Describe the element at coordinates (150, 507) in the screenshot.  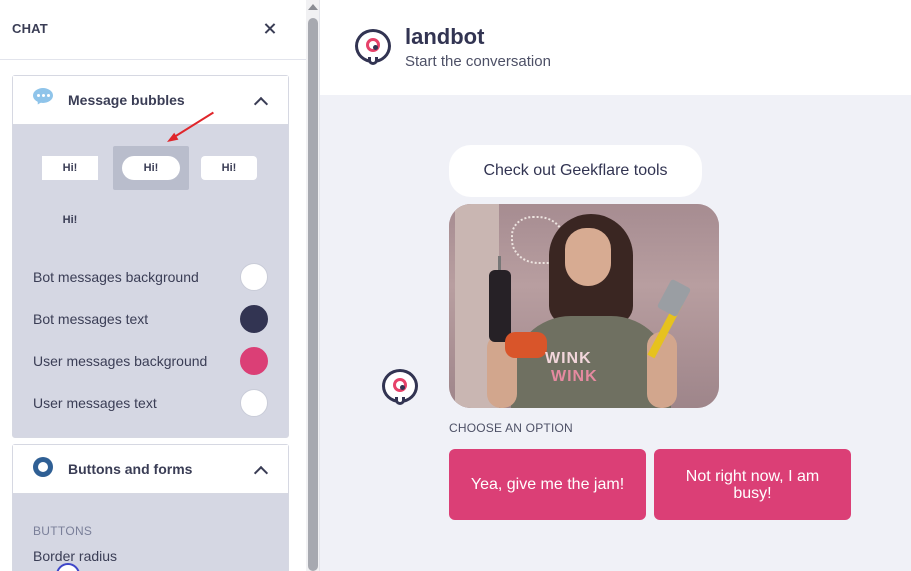
I see `buttons-forms-section: Buttons and forms BUTTONS Border radius` at that location.